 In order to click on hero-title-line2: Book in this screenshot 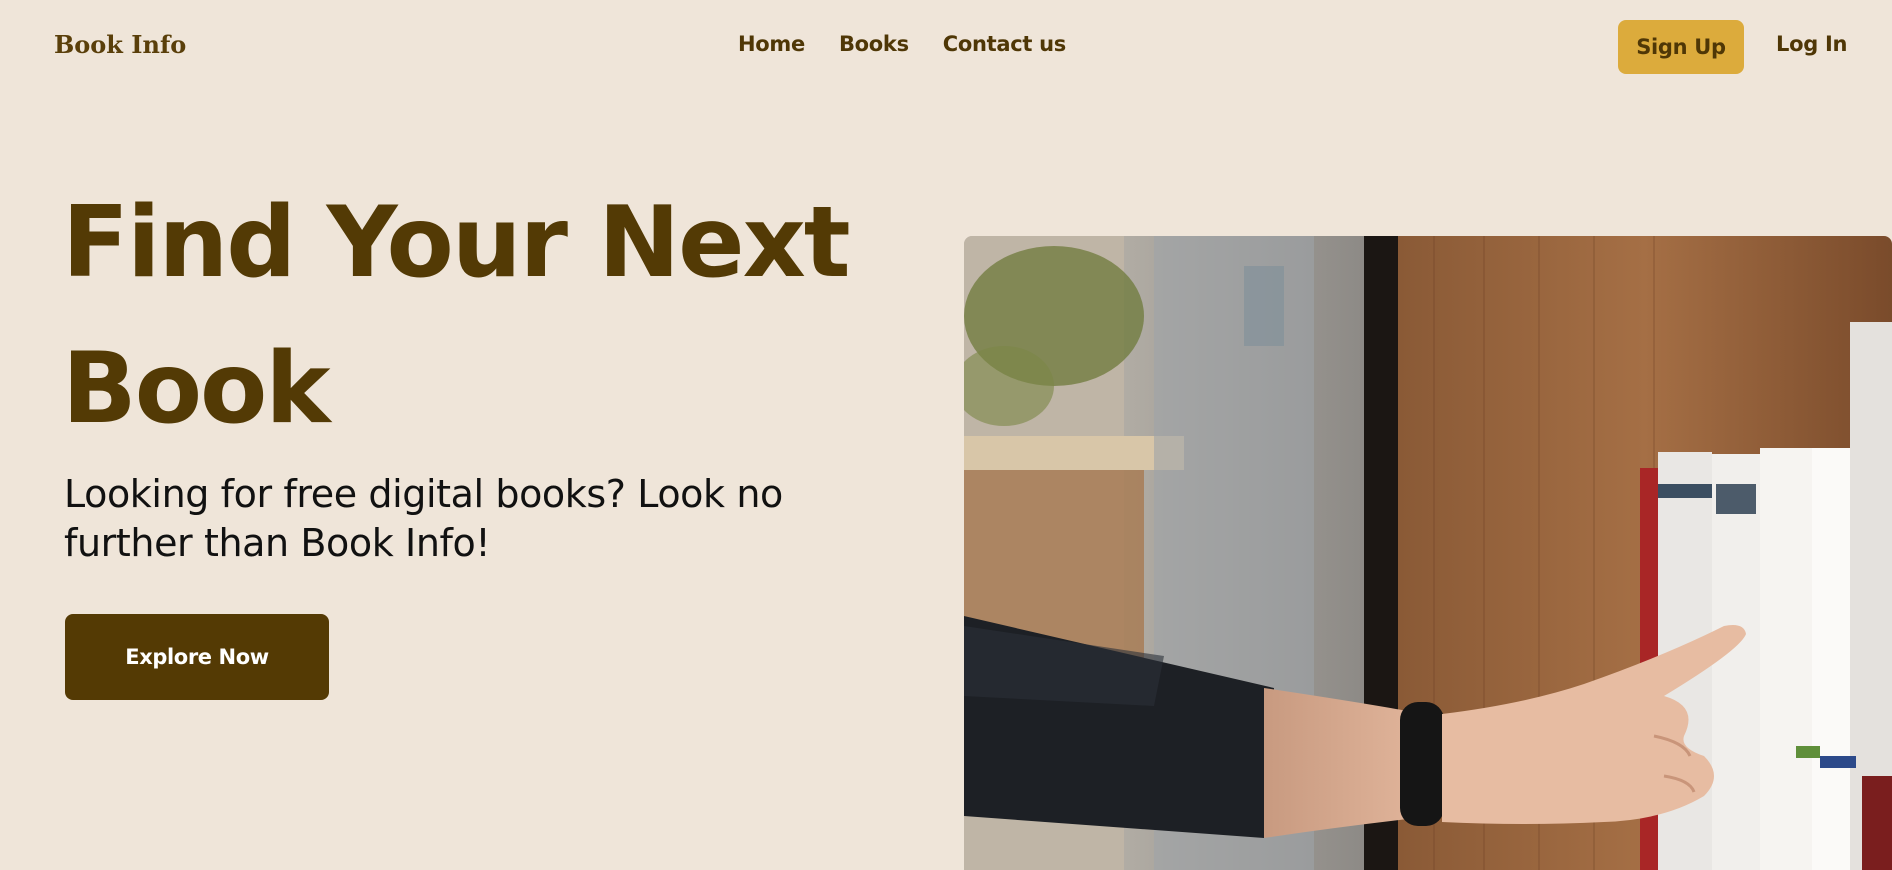, I will do `click(196, 389)`.